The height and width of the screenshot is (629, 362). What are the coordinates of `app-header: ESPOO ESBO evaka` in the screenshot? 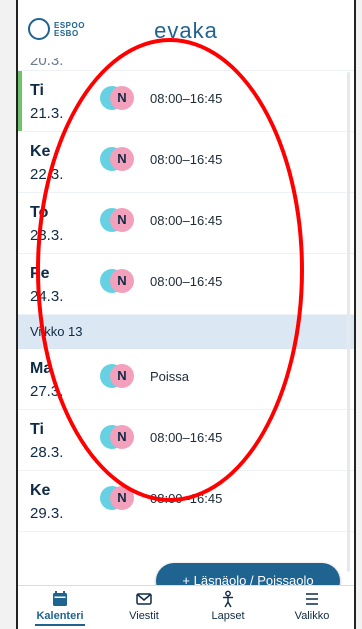 It's located at (186, 29).